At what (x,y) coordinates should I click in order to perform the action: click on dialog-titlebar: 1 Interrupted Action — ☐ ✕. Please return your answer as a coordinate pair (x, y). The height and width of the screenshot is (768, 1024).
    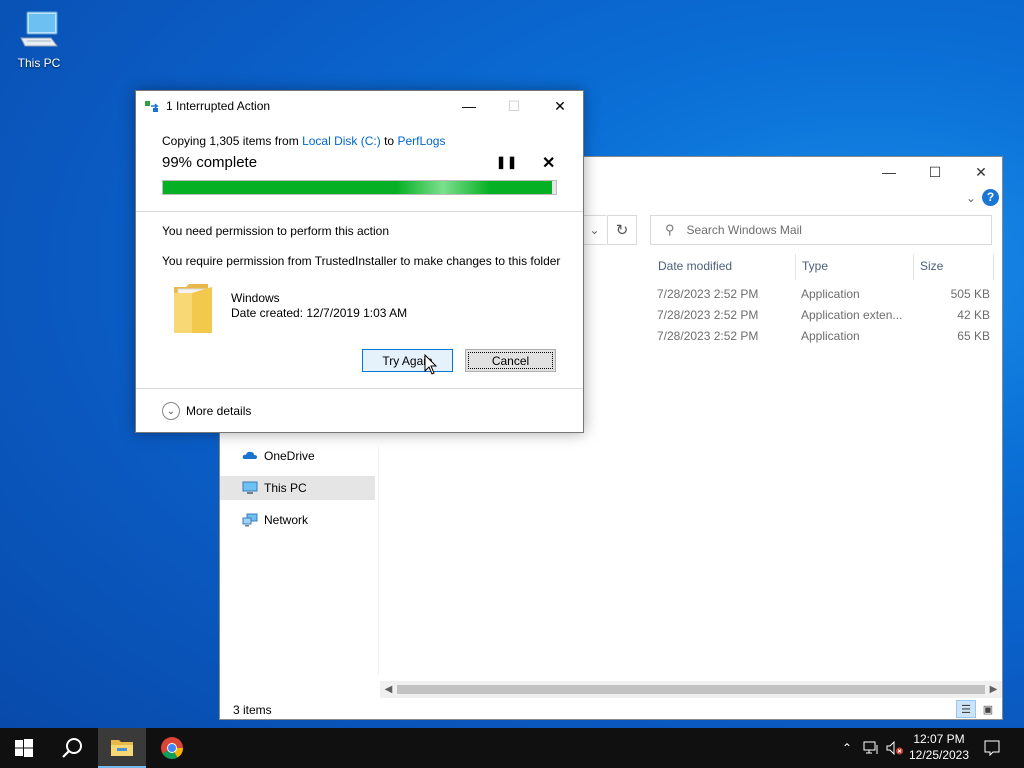
    Looking at the image, I should click on (359, 106).